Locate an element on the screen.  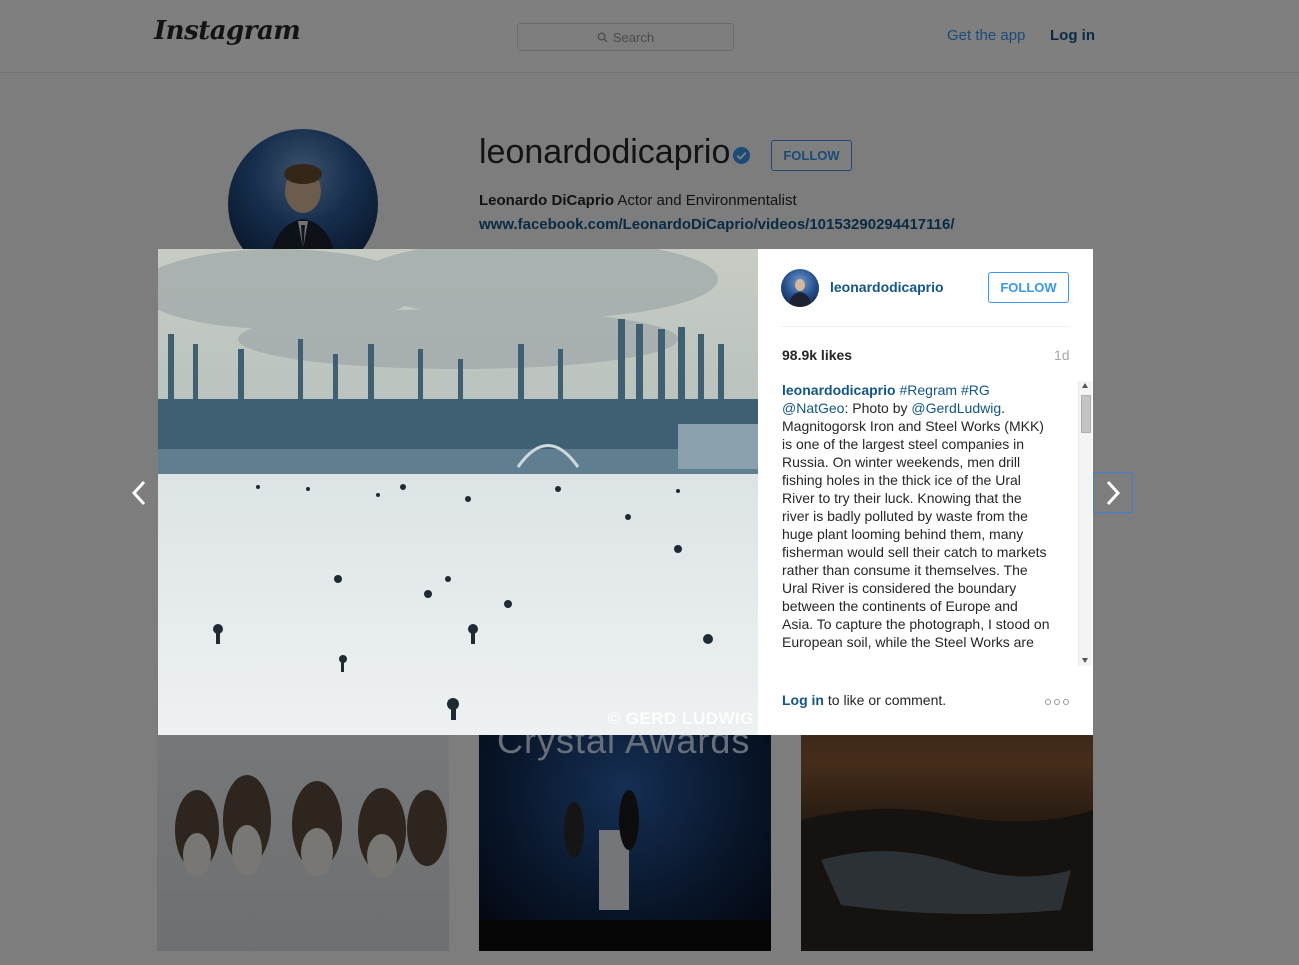
chevron-left-icon is located at coordinates (138, 493).